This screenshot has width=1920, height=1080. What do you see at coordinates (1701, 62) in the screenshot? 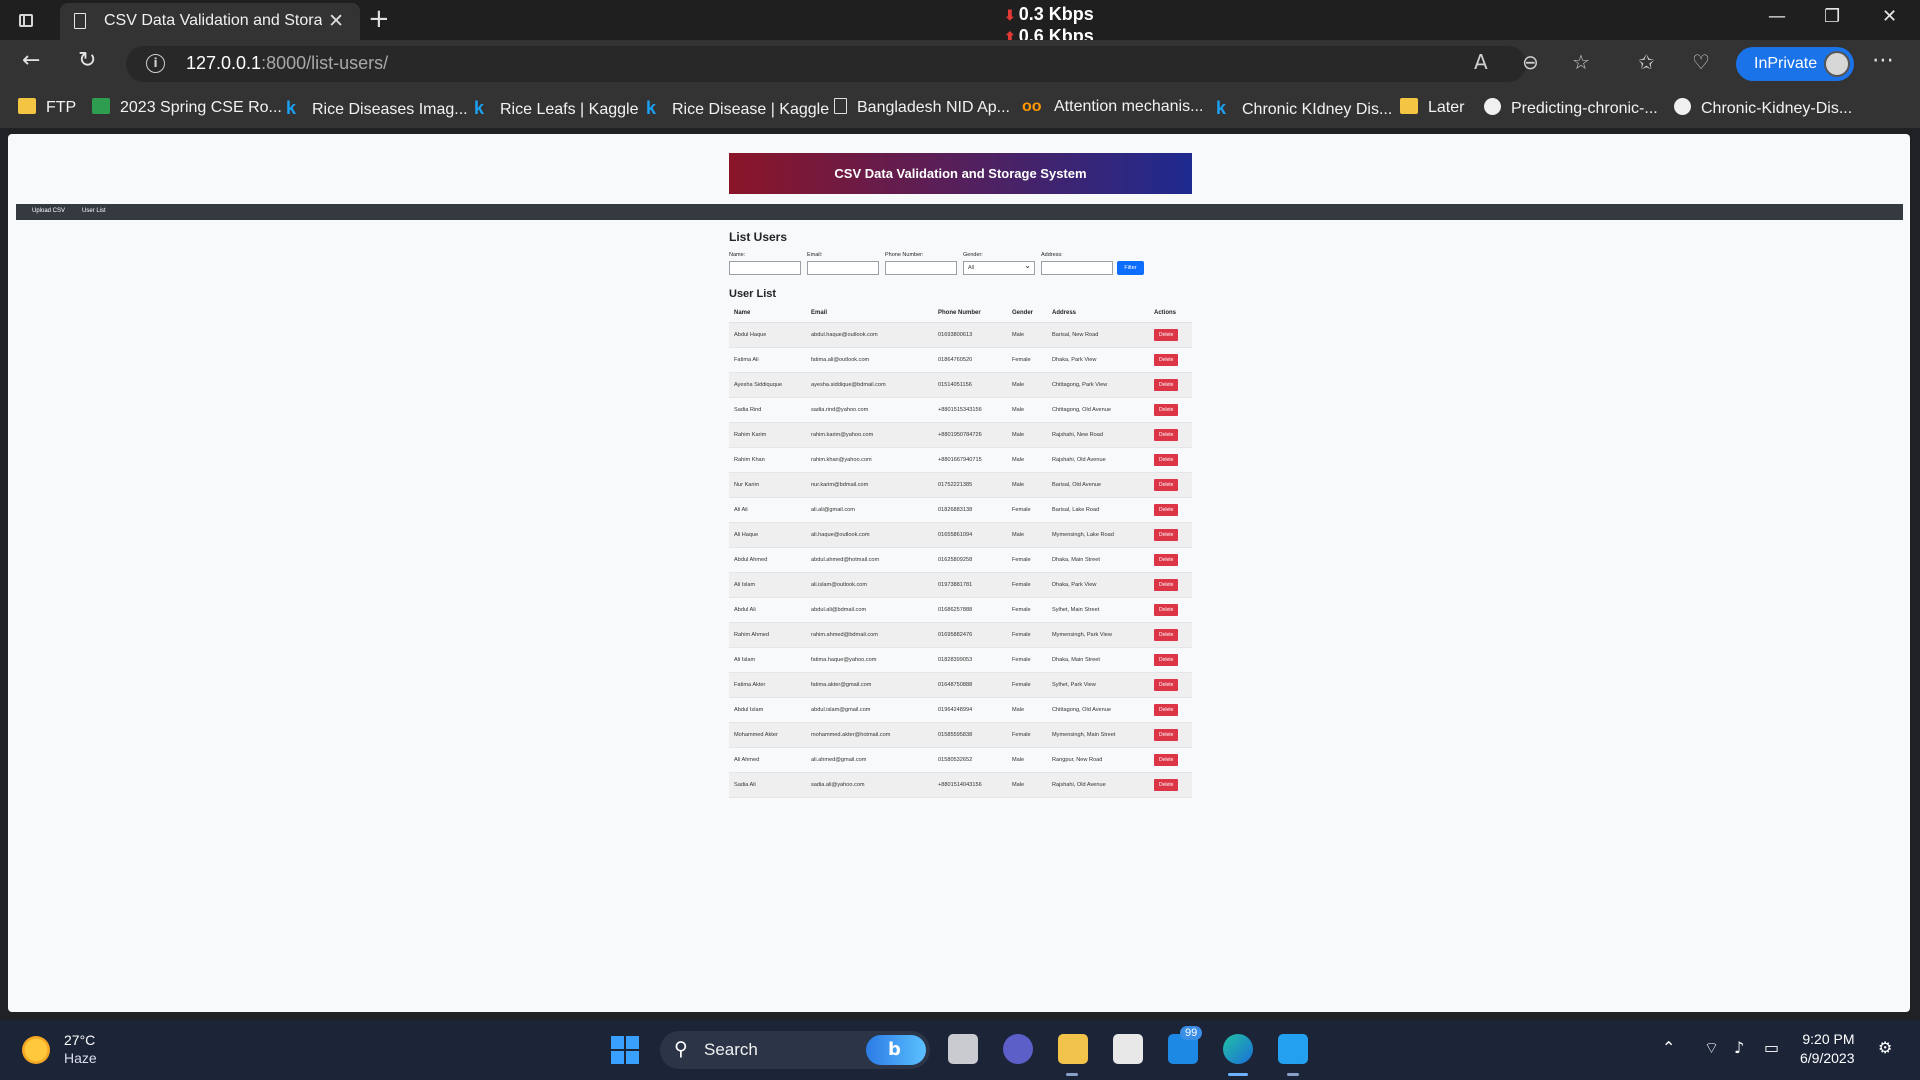
I see `browser-essentials-icon: ♡` at bounding box center [1701, 62].